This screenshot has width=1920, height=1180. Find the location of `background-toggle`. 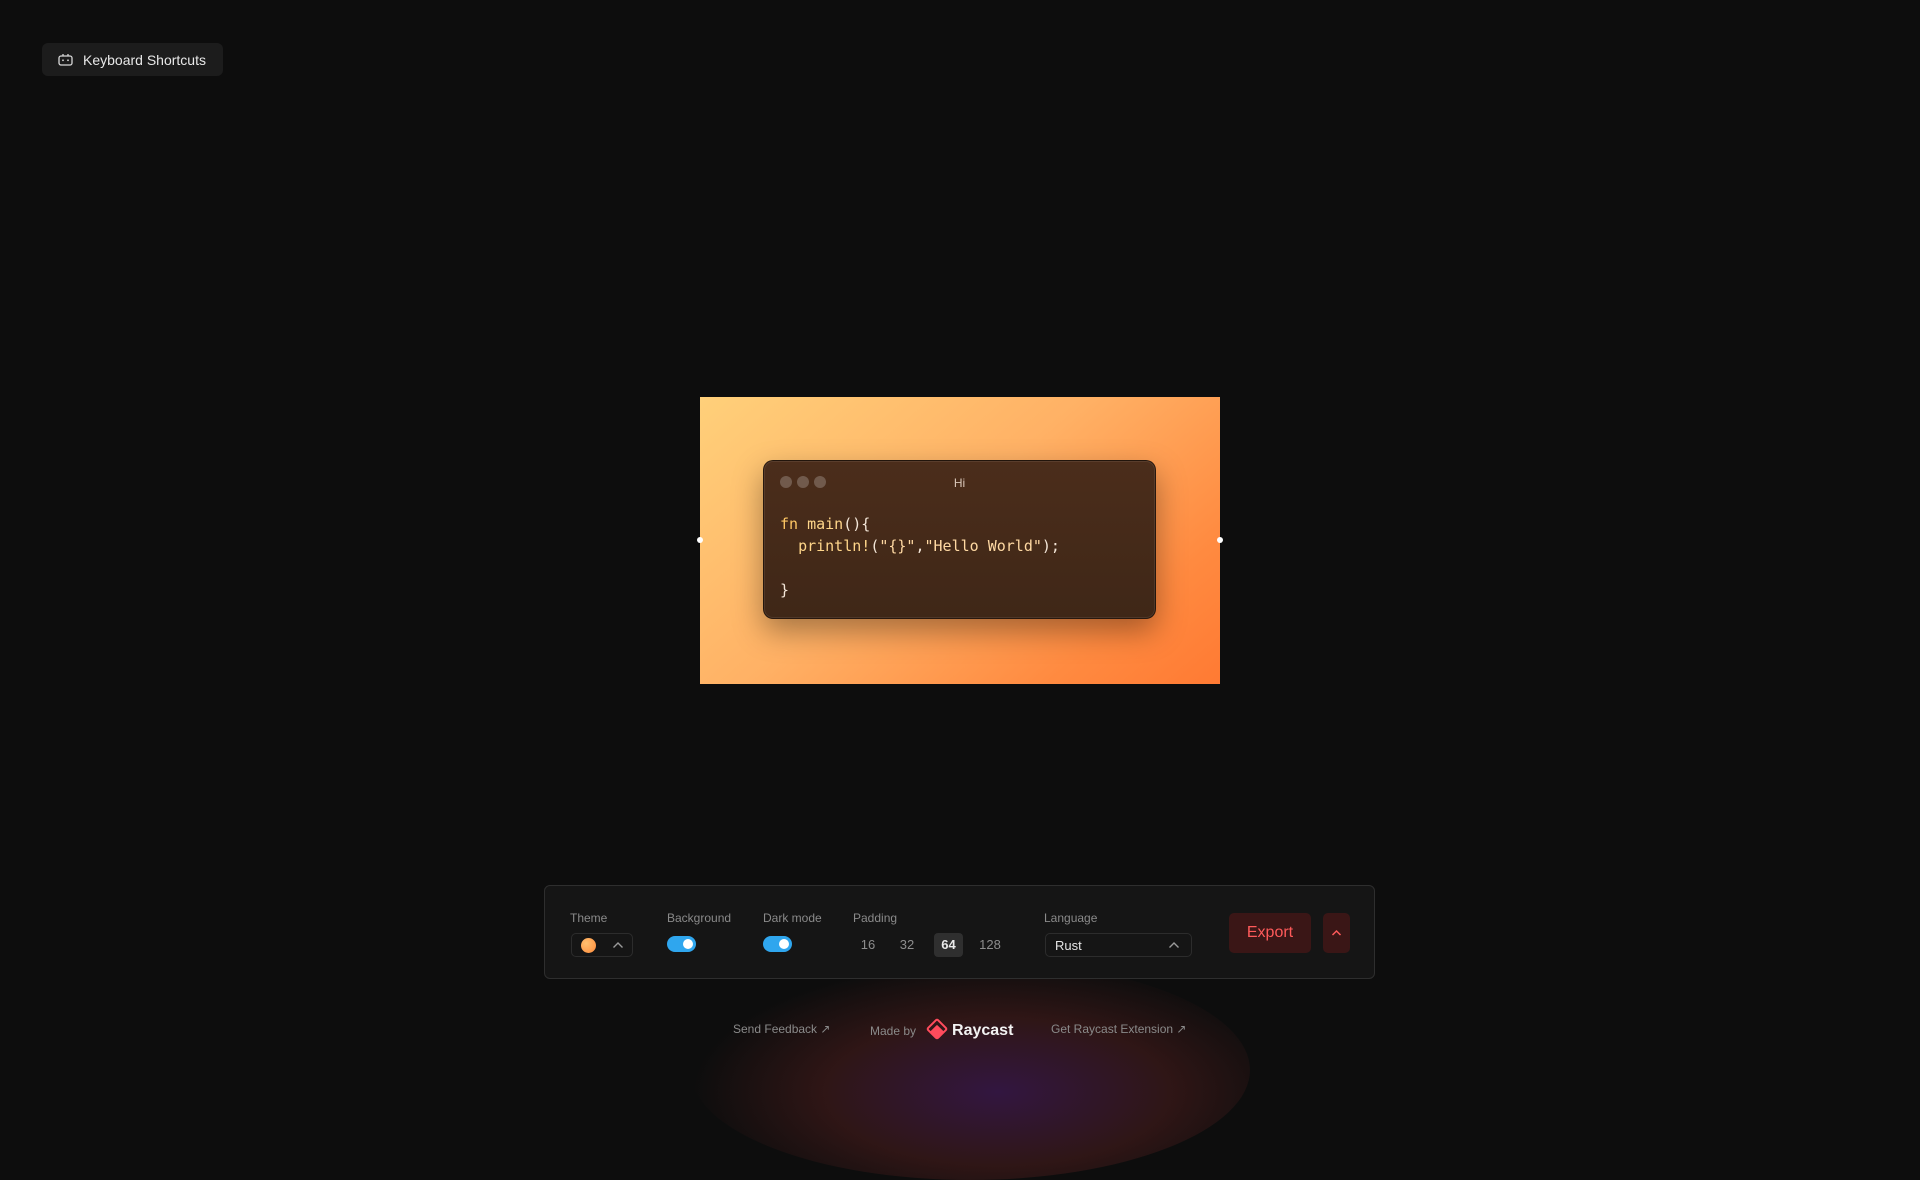

background-toggle is located at coordinates (681, 944).